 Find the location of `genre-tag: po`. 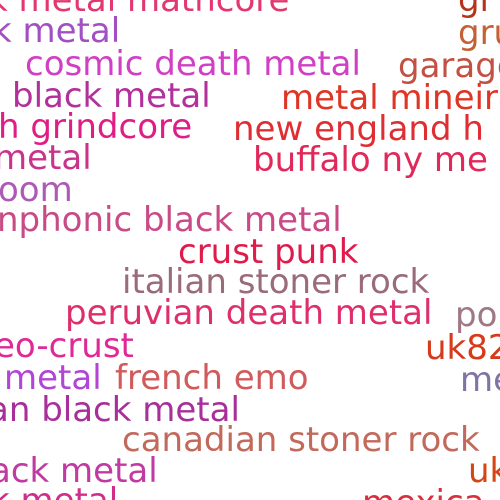

genre-tag: po is located at coordinates (476, 315).